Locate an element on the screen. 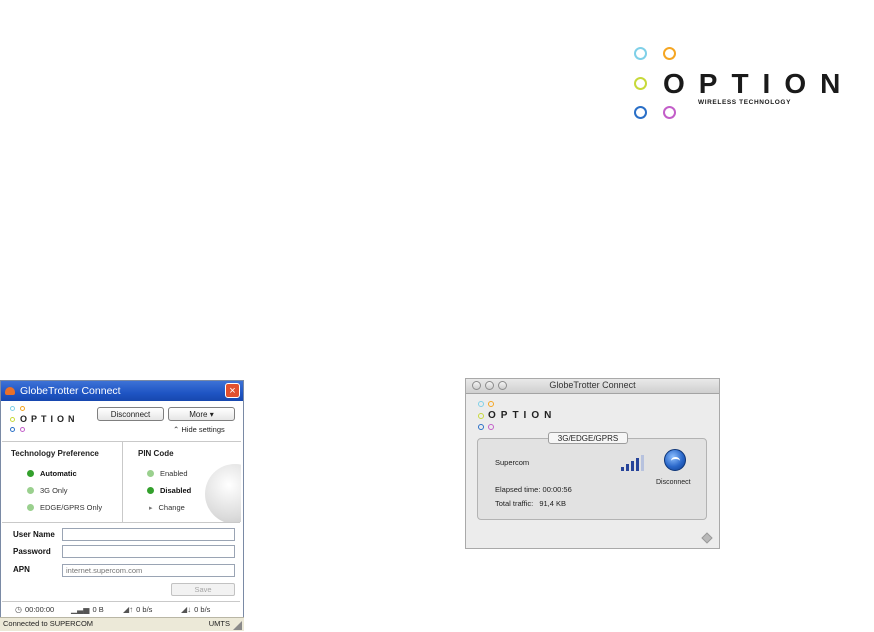 The width and height of the screenshot is (874, 632). option-label: EDGE/GPRS Only is located at coordinates (71, 507).